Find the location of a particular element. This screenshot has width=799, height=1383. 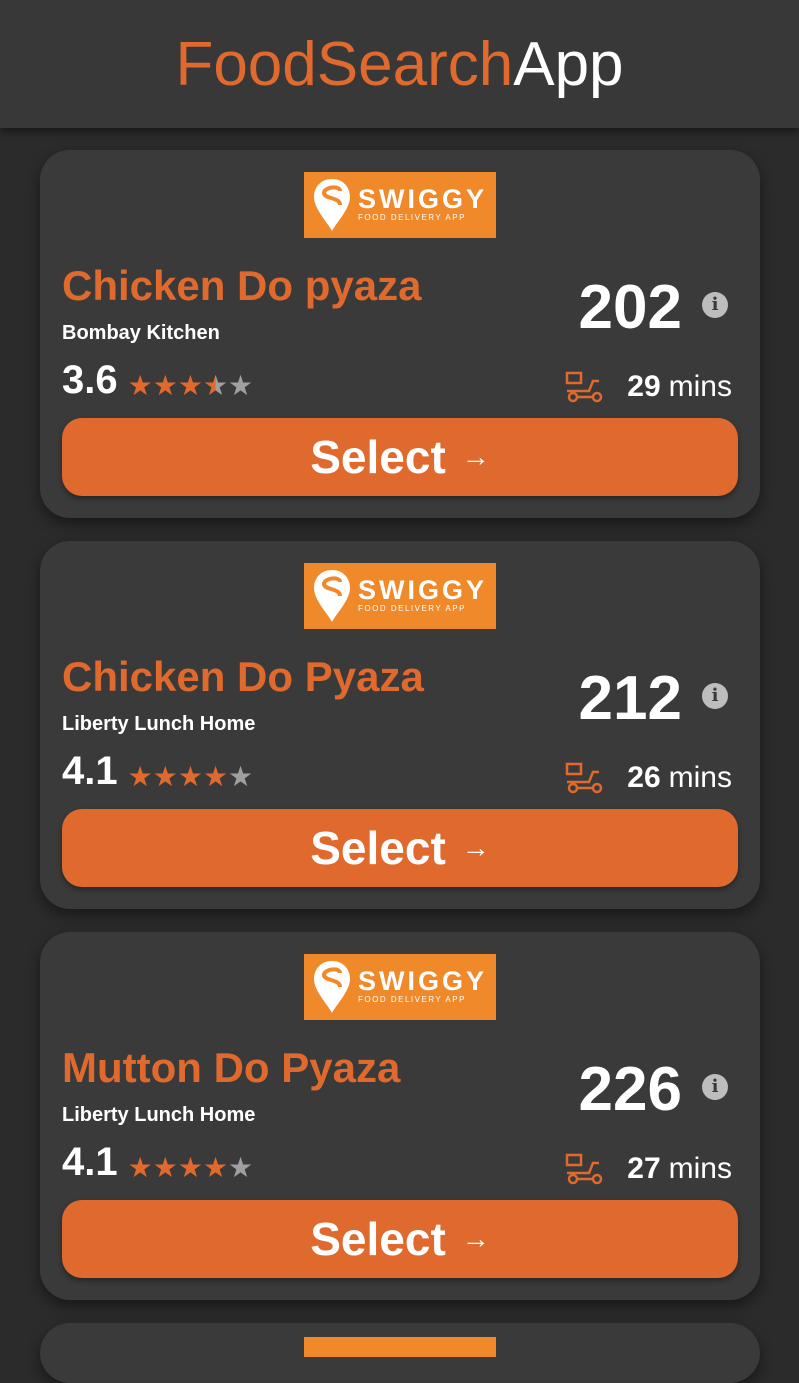

delivery-minutes: 29 is located at coordinates (644, 386).